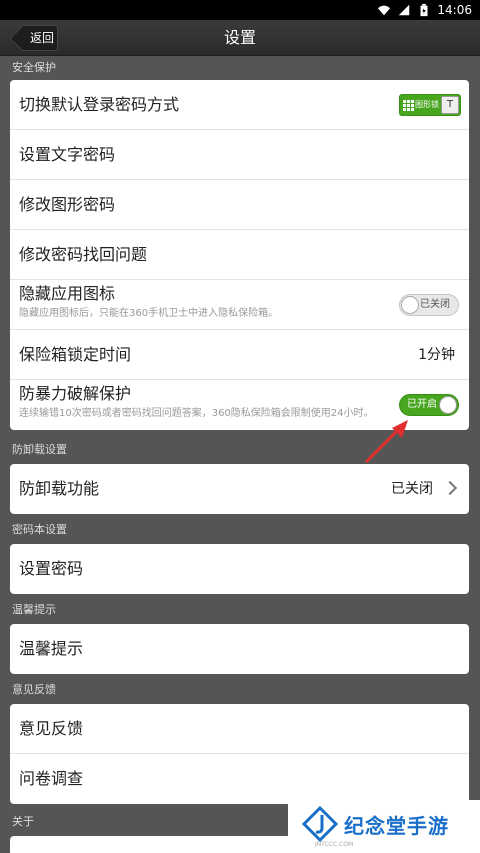 The width and height of the screenshot is (480, 853). I want to click on section-header-notebook: 密码本设置, so click(39, 529).